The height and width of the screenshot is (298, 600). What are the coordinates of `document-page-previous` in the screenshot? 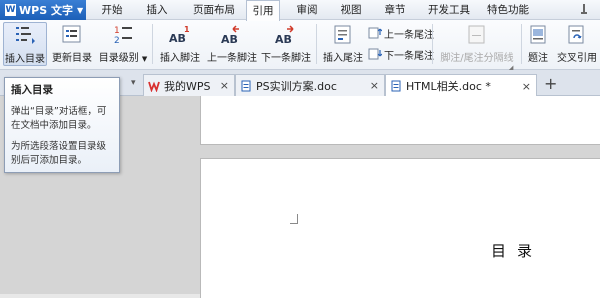 It's located at (400, 120).